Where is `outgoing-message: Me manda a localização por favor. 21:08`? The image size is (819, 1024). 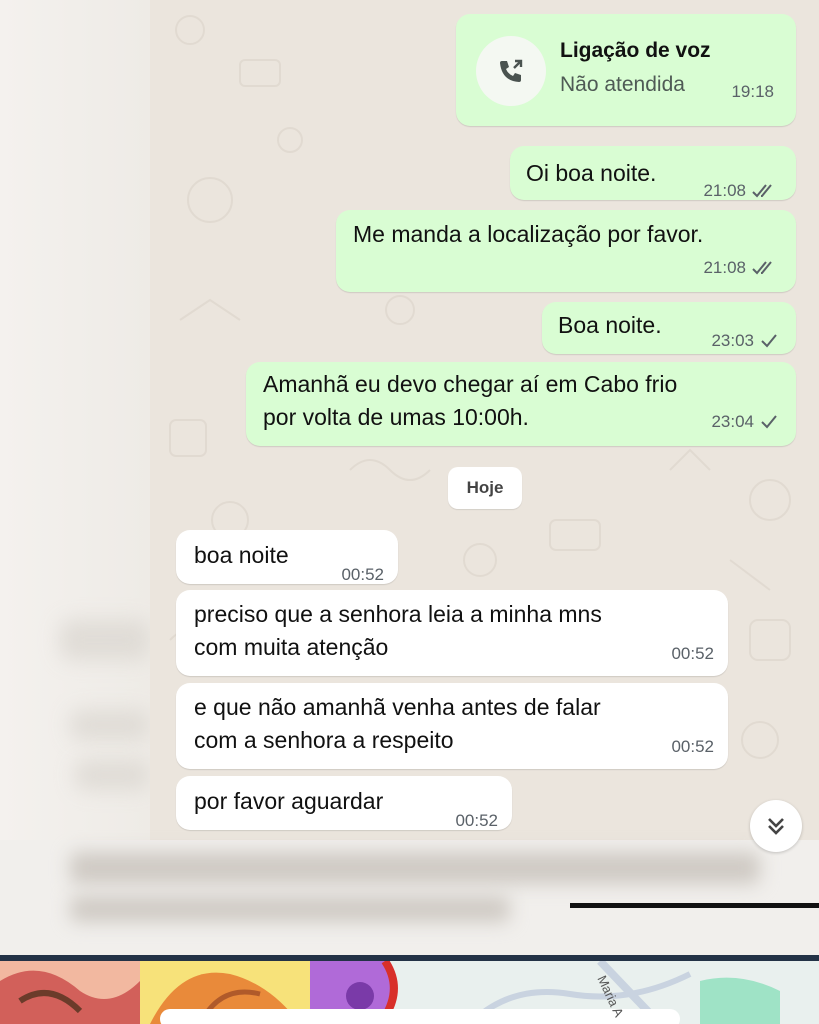
outgoing-message: Me manda a localização por favor. 21:08 is located at coordinates (566, 251).